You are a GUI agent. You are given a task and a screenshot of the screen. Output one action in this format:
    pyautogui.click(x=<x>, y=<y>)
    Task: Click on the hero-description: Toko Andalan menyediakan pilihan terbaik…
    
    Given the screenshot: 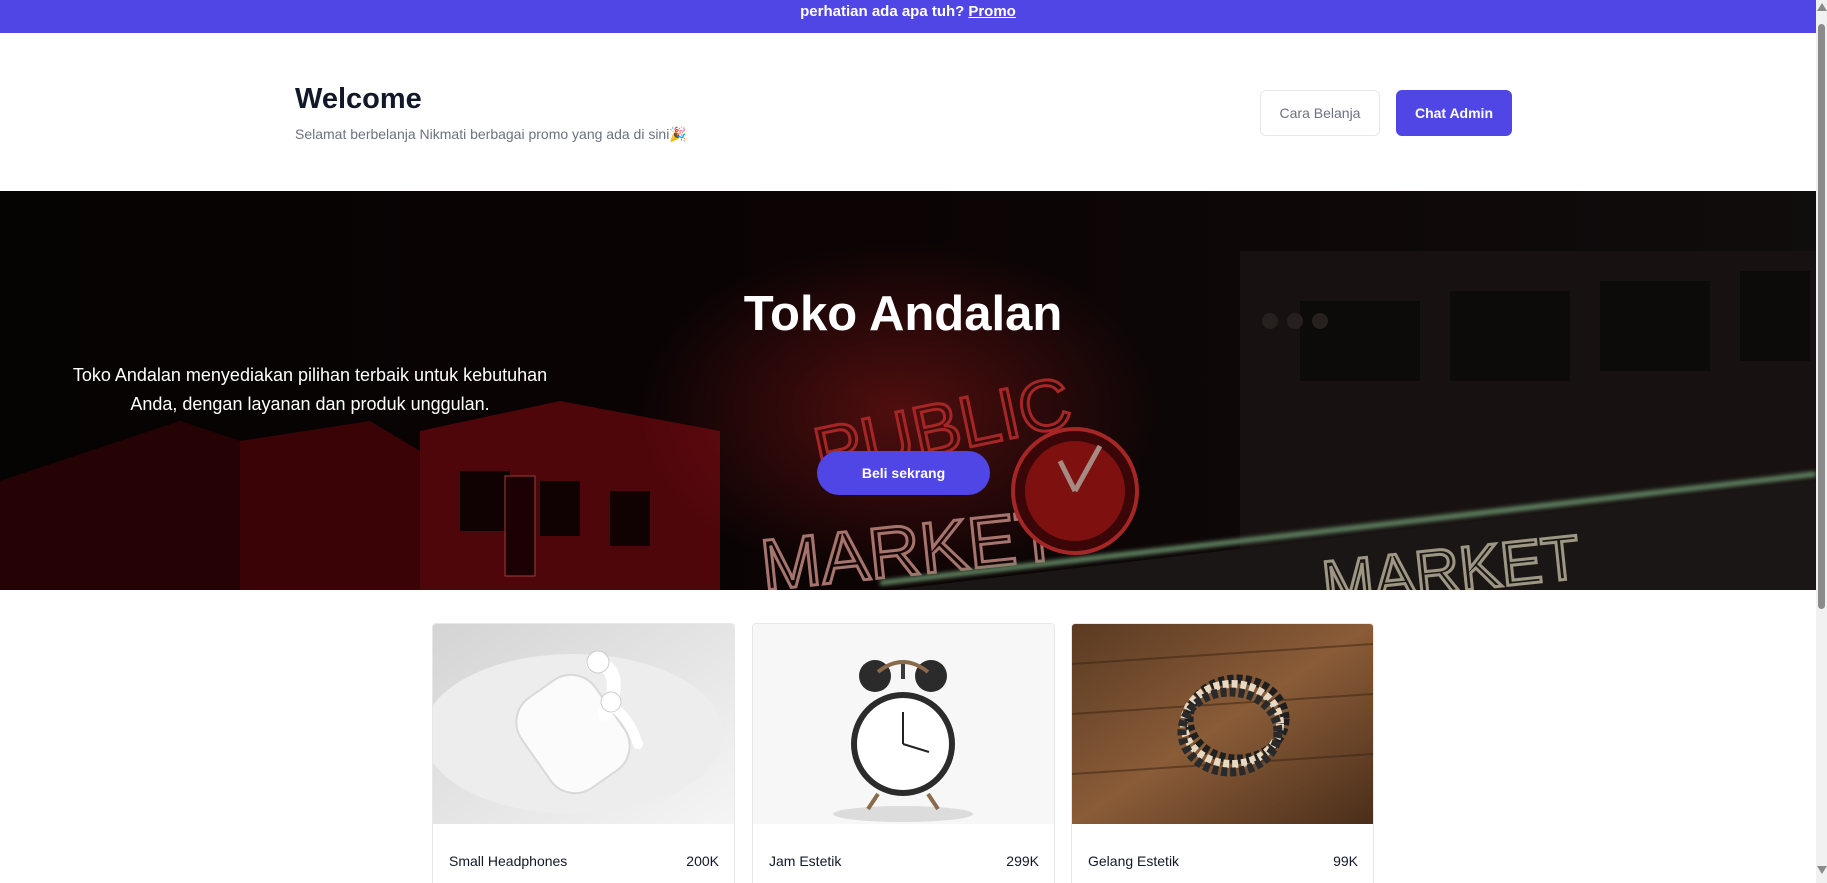 What is the action you would take?
    pyautogui.click(x=310, y=389)
    